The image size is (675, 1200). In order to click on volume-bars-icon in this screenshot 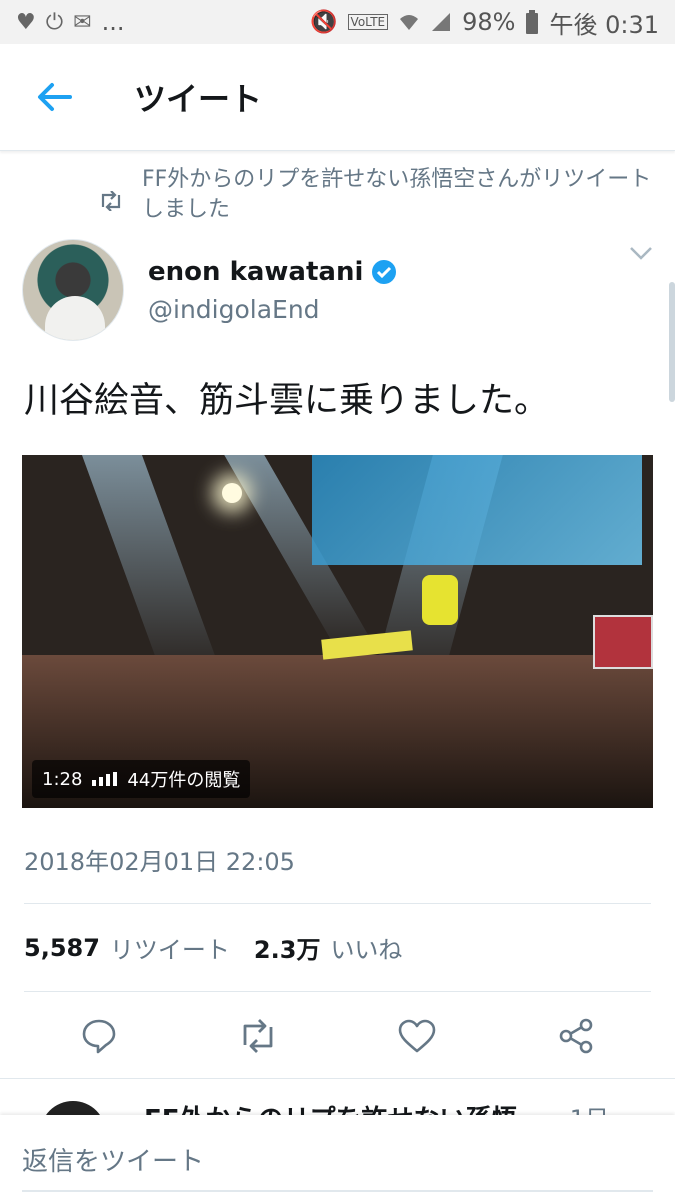, I will do `click(105, 779)`.